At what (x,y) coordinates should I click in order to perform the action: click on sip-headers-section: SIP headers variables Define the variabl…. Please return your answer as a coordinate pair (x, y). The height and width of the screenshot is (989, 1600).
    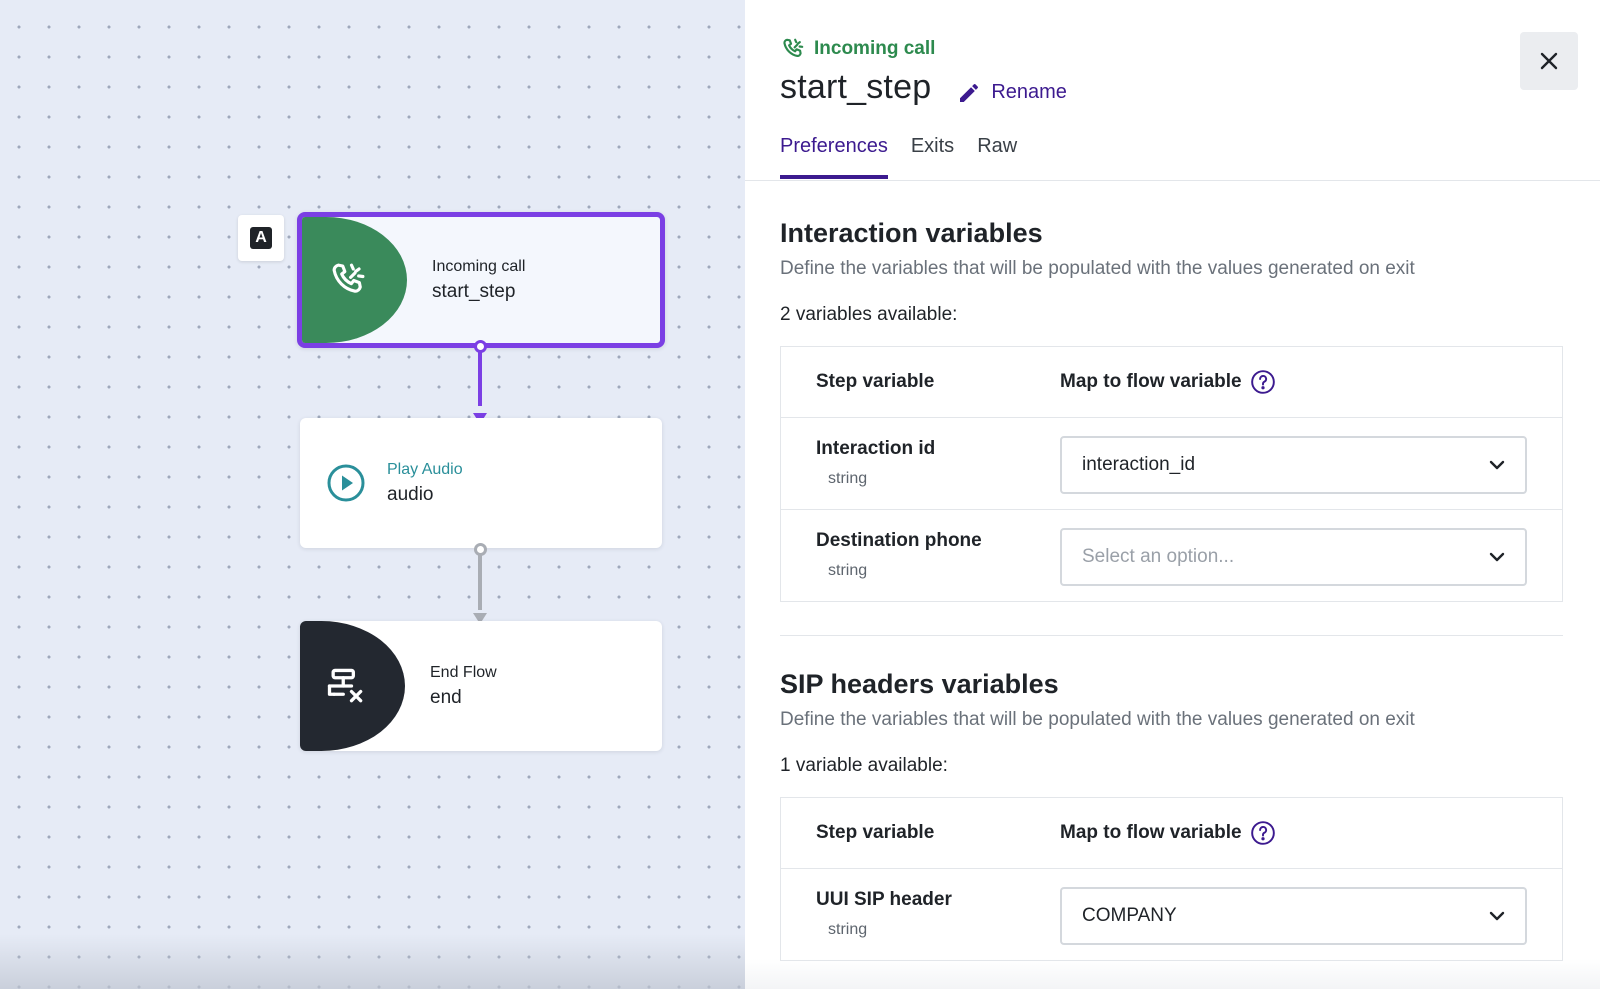
    Looking at the image, I should click on (1171, 815).